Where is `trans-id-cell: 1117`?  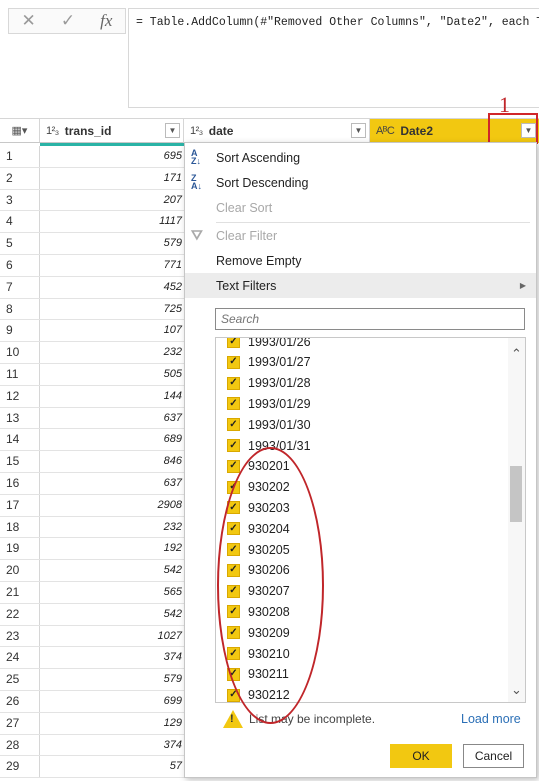
trans-id-cell: 1117 is located at coordinates (112, 221).